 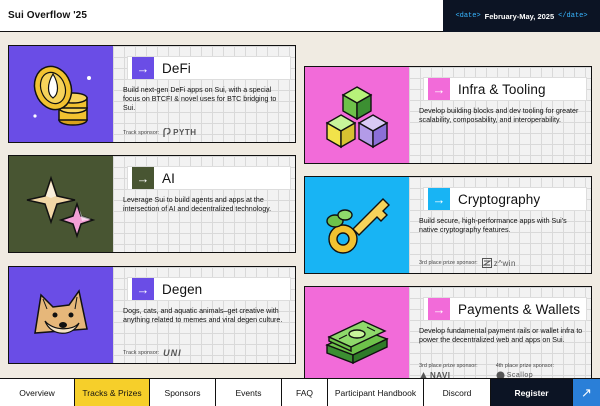 I want to click on money-stack-art, so click(x=357, y=335).